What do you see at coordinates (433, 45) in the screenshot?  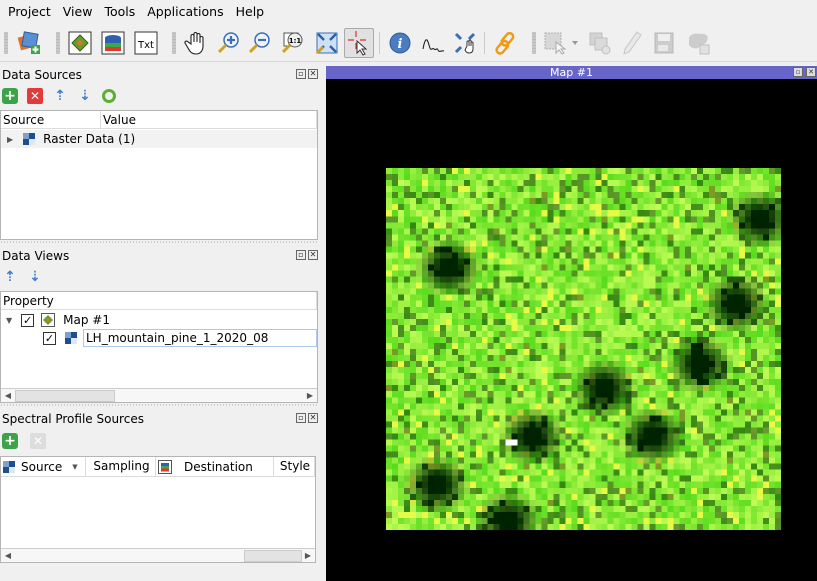 I see `profile-icon` at bounding box center [433, 45].